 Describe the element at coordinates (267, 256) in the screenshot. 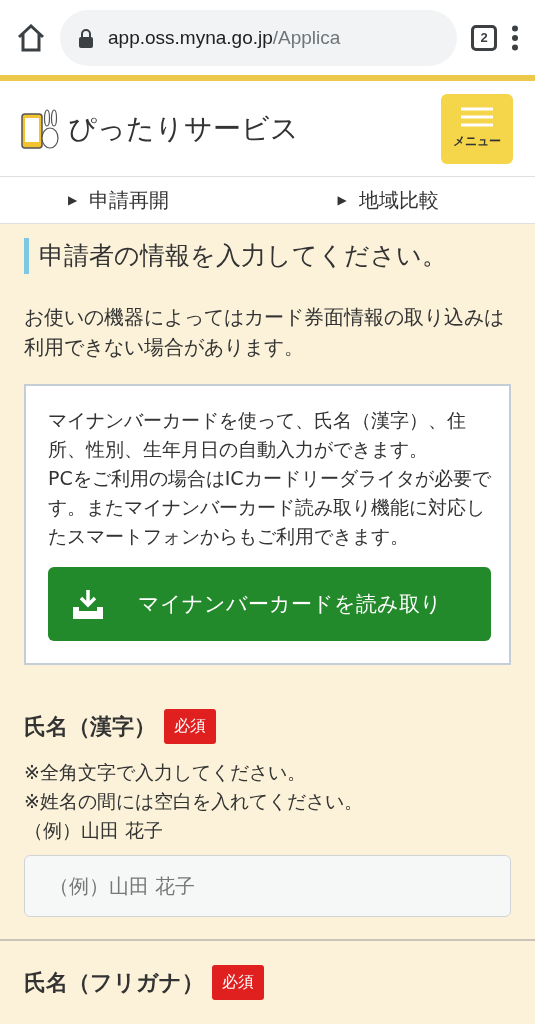

I see `page-heading: 申請者の情報を入力してください。` at that location.